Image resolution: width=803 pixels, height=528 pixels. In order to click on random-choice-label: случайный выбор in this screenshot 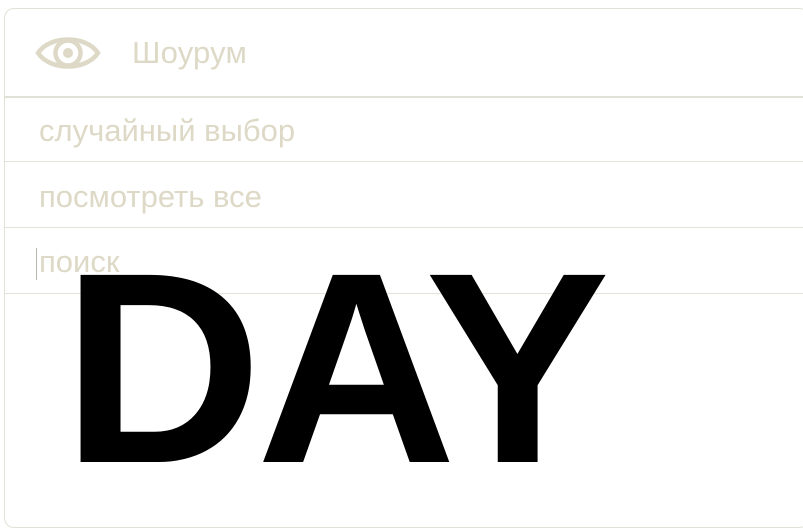, I will do `click(167, 130)`.